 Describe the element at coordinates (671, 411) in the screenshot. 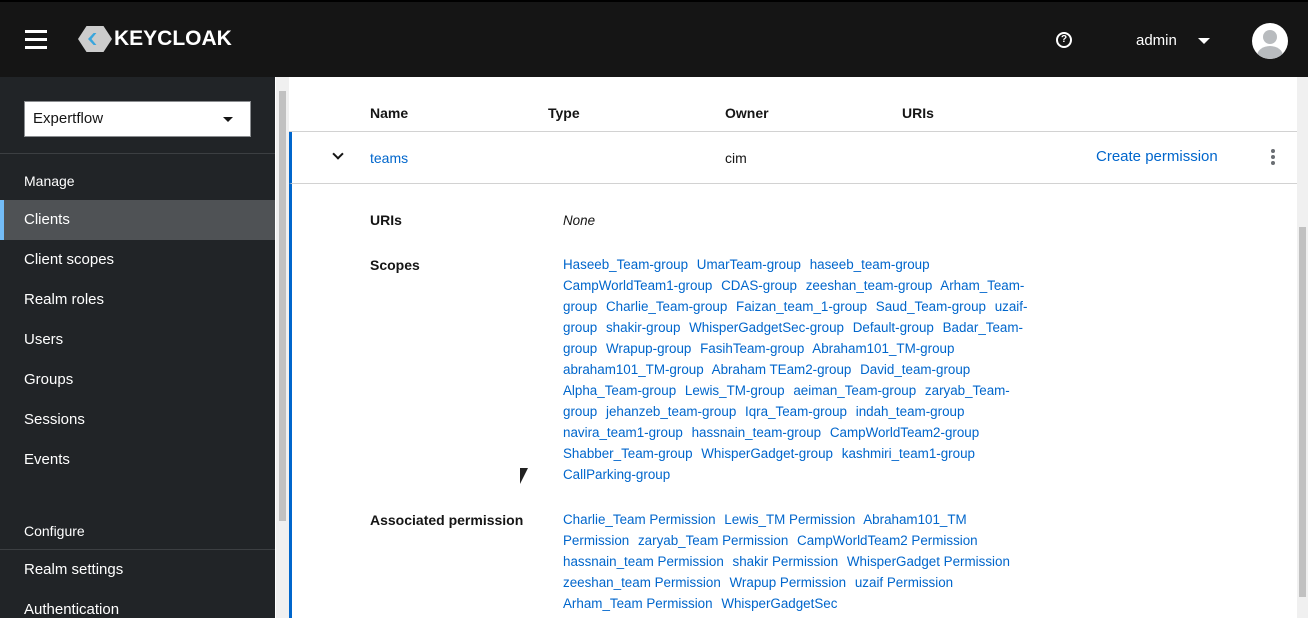

I see `scope-link: jehanzeb_team-group` at that location.